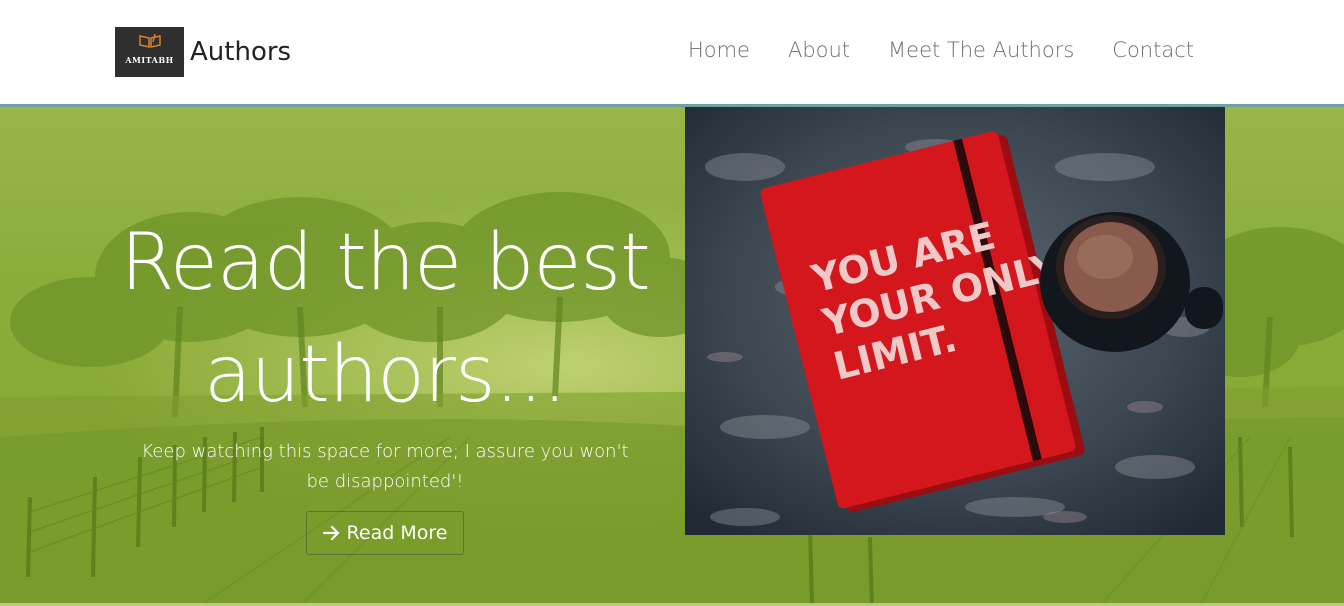  I want to click on read-more-label: Read More, so click(397, 533).